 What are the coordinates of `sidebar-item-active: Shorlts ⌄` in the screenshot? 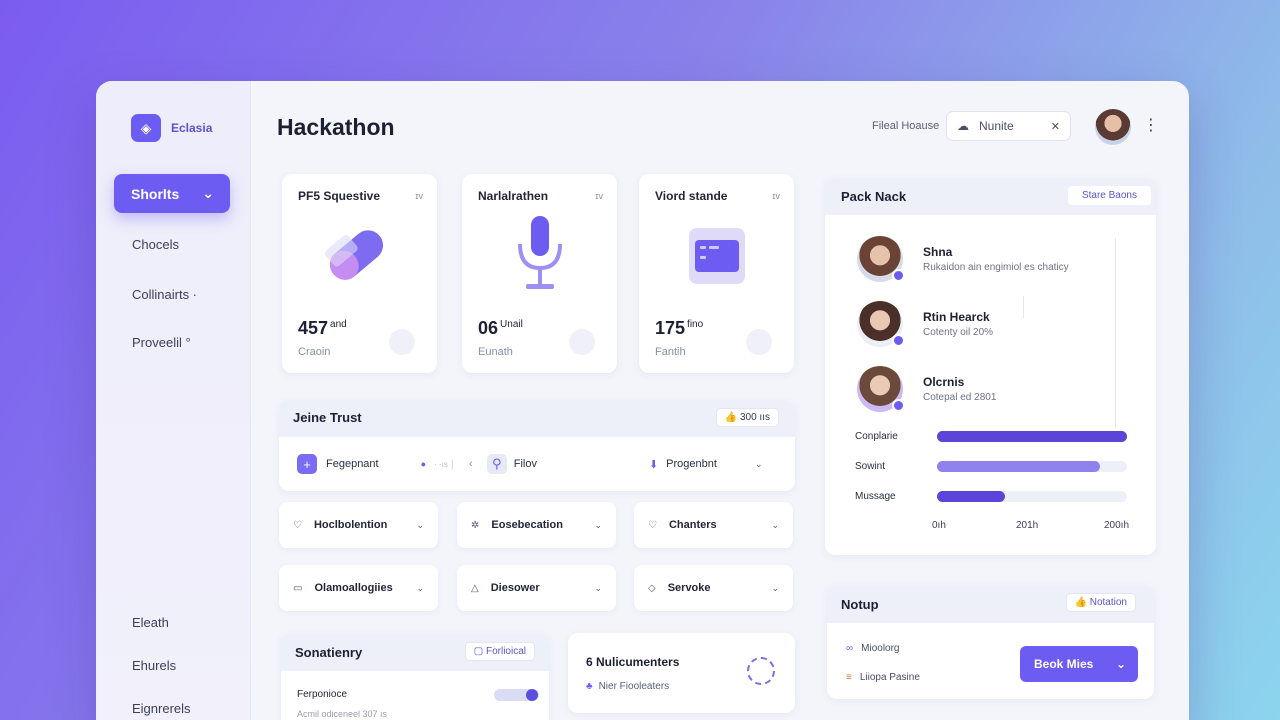 It's located at (172, 193).